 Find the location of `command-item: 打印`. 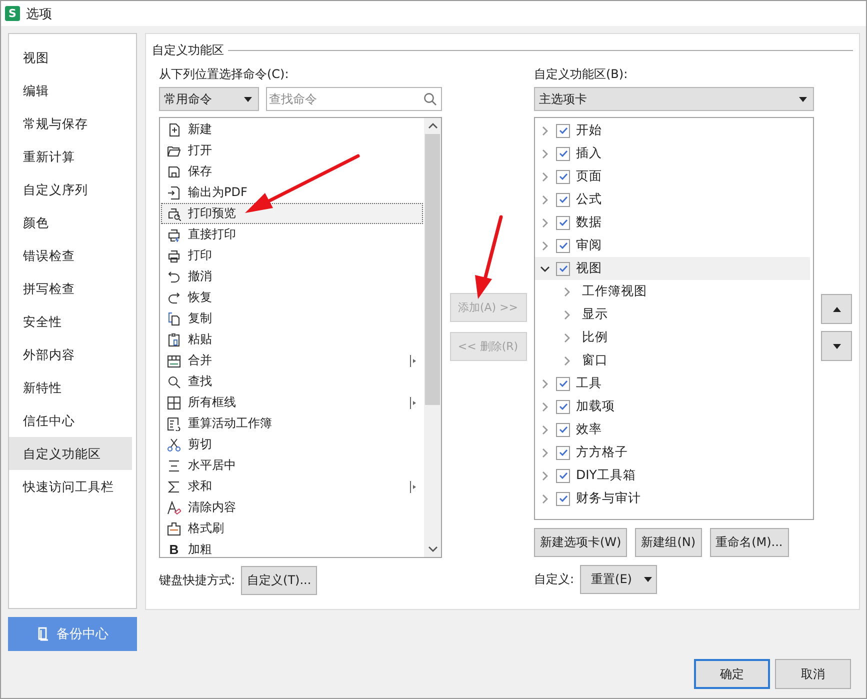

command-item: 打印 is located at coordinates (292, 255).